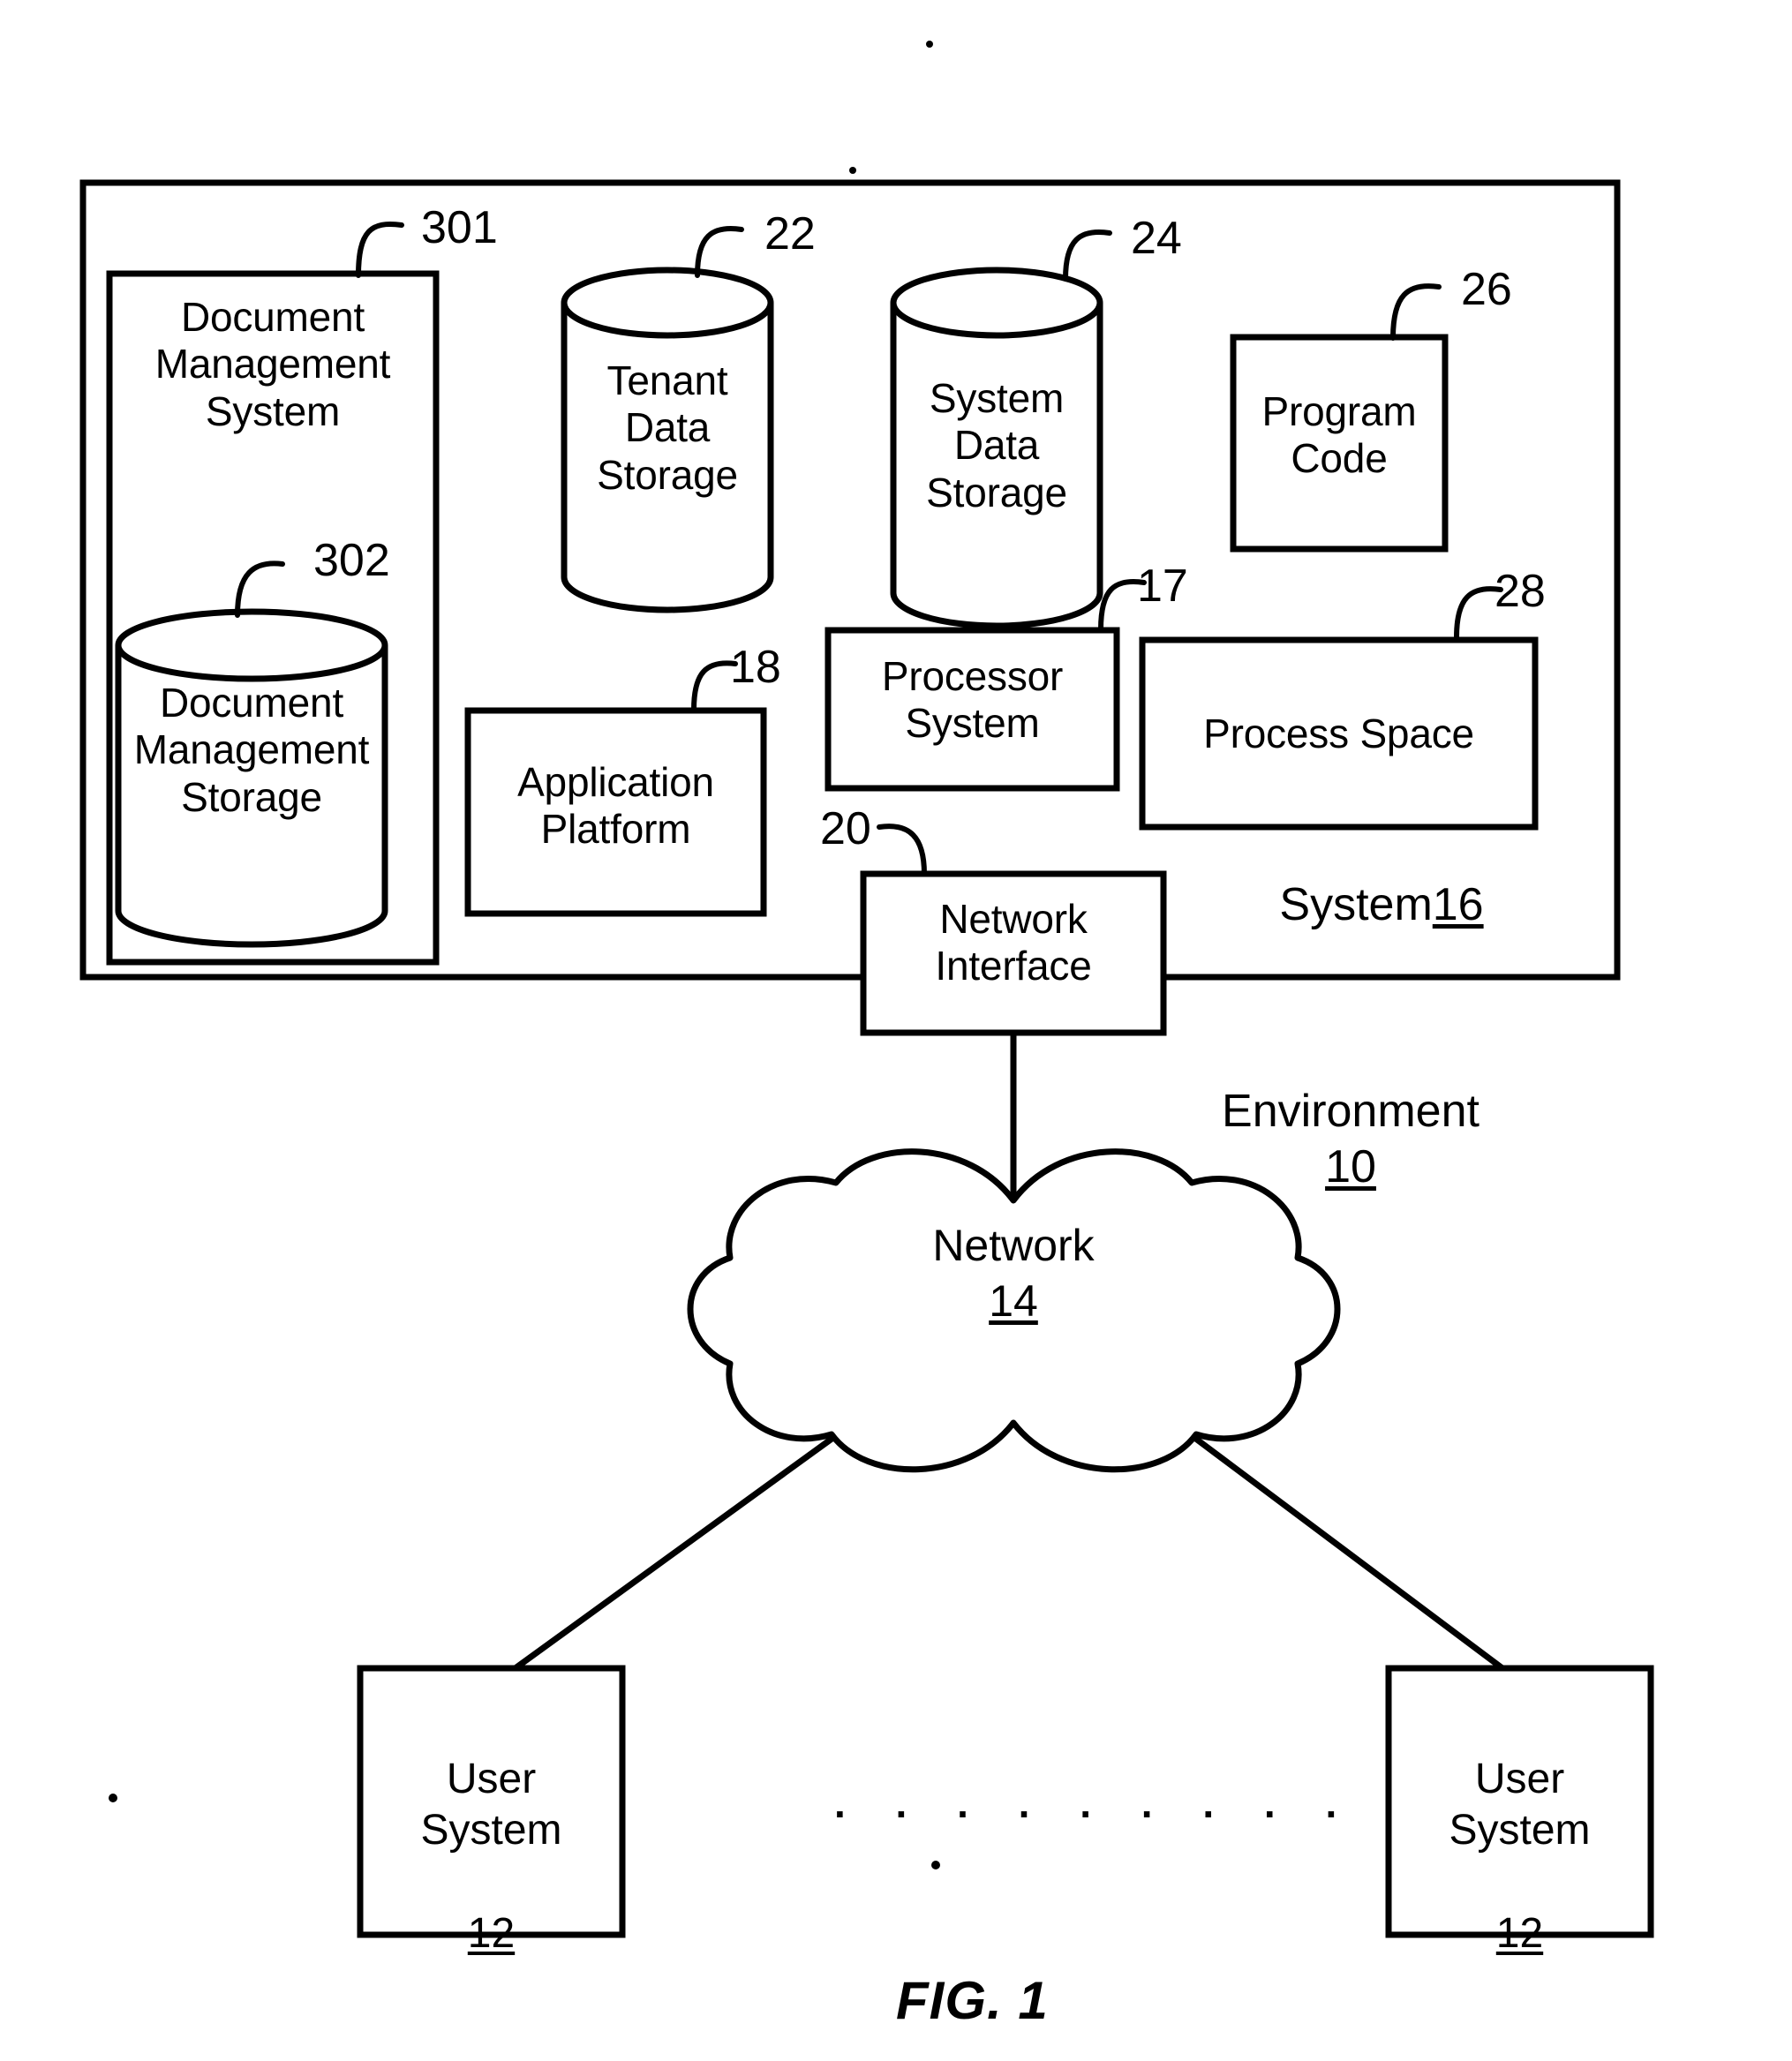  I want to click on processor-system-label: Processor System, so click(972, 700).